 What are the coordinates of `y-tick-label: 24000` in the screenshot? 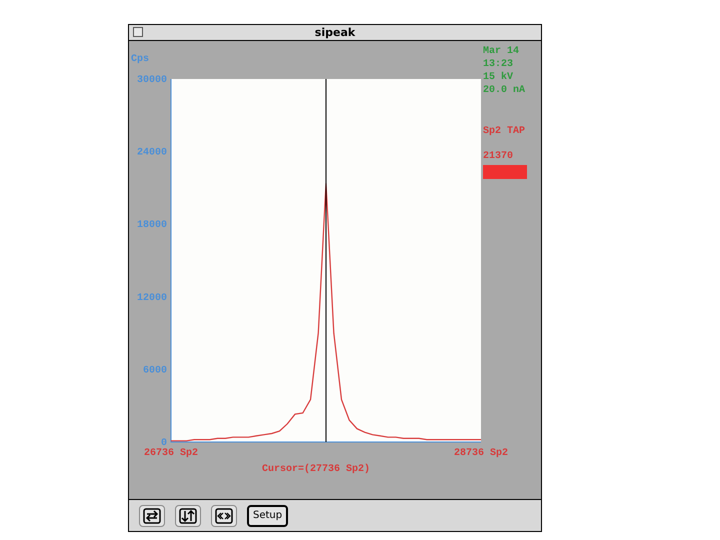 It's located at (151, 153).